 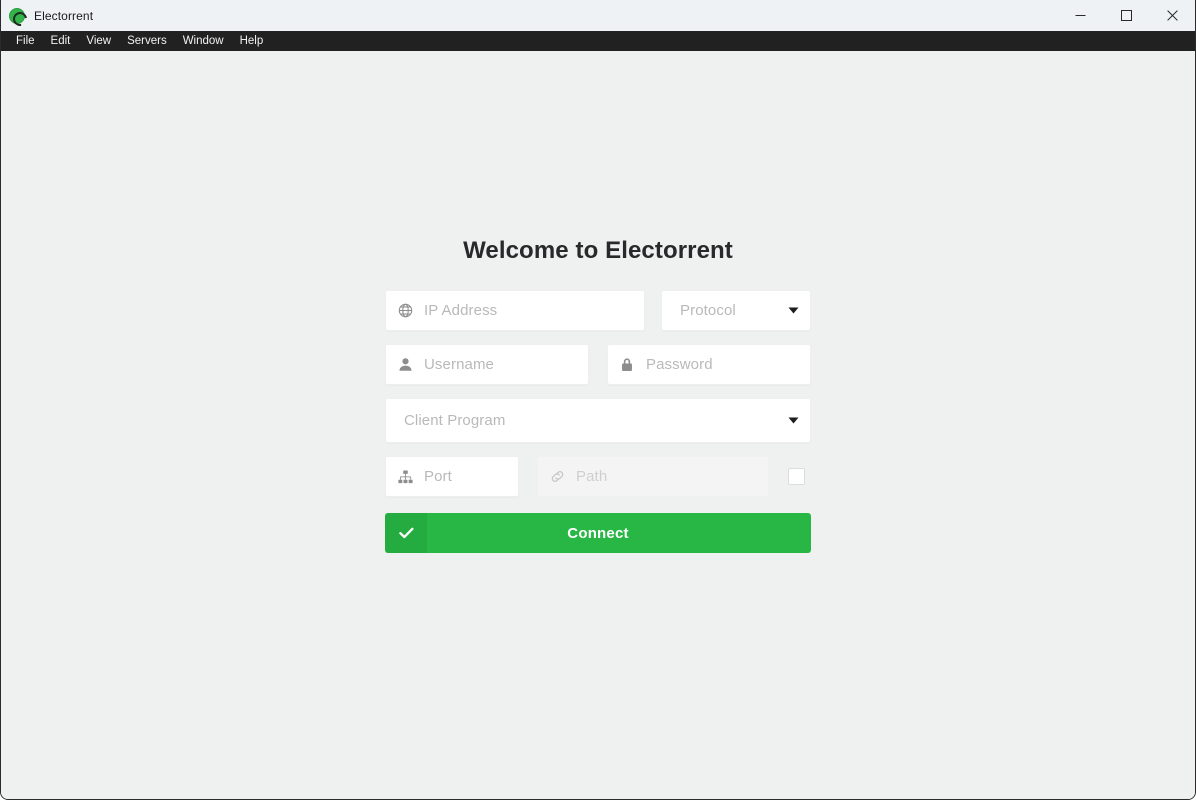 I want to click on connect-button: Connect, so click(x=598, y=533).